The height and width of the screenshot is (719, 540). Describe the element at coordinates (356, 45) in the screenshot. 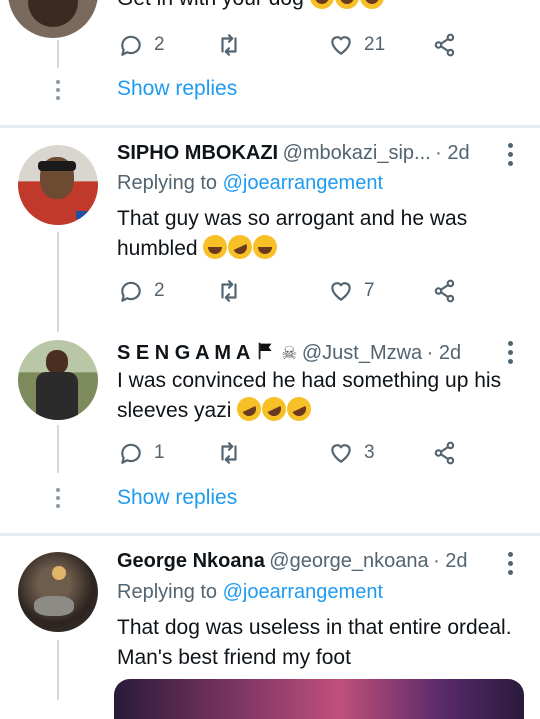

I see `like-button: 21` at that location.